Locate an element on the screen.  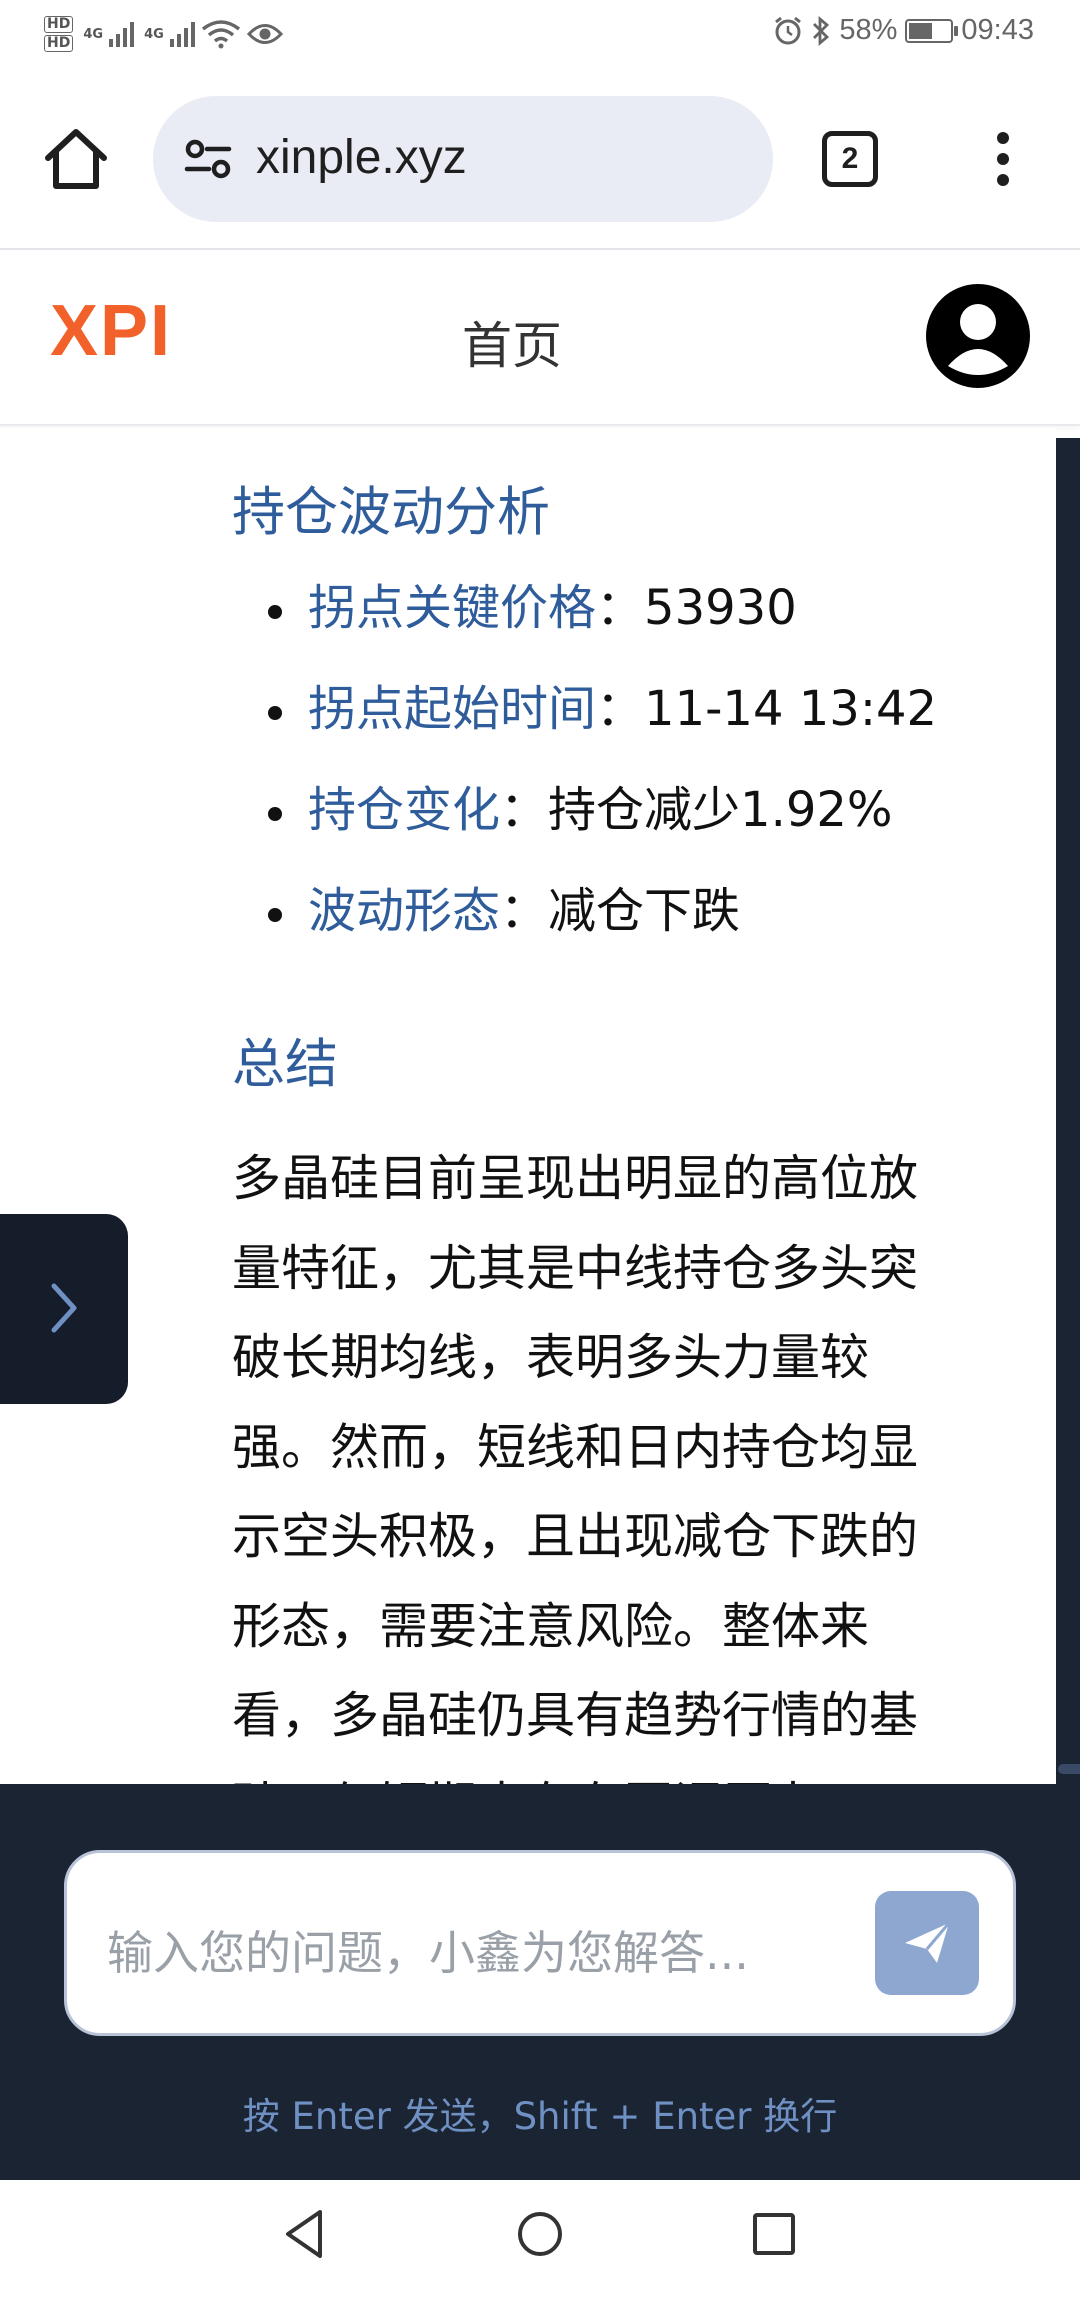
scroll-rail is located at coordinates (1068, 1111).